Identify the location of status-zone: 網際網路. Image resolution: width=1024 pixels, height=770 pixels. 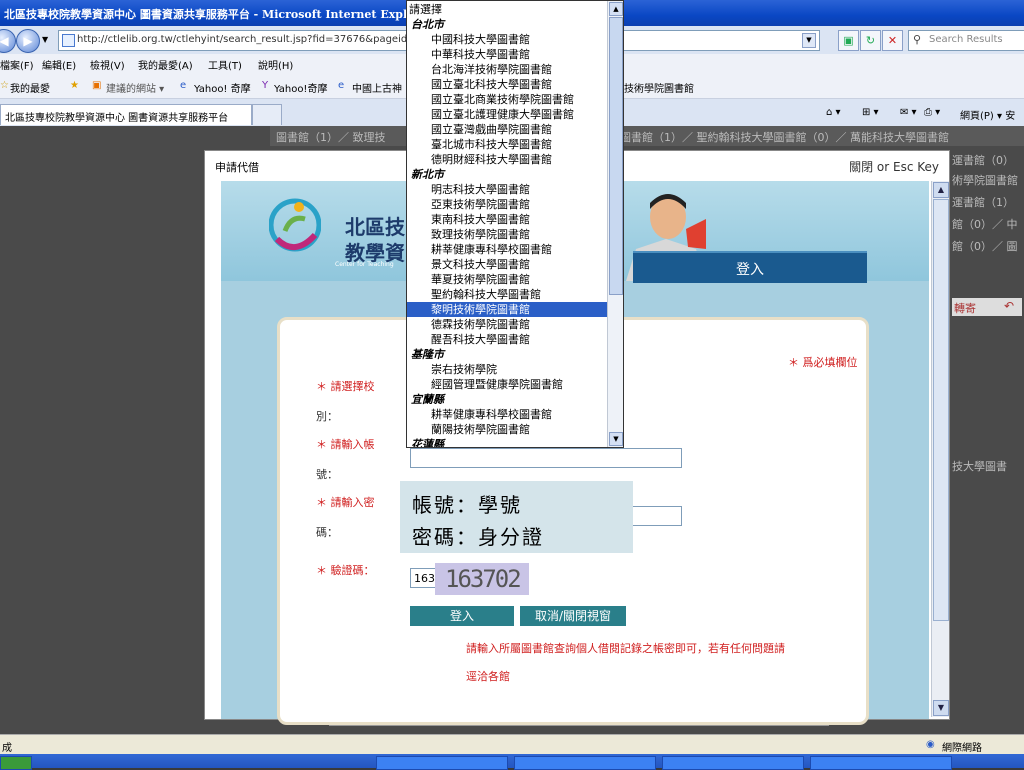
(962, 748).